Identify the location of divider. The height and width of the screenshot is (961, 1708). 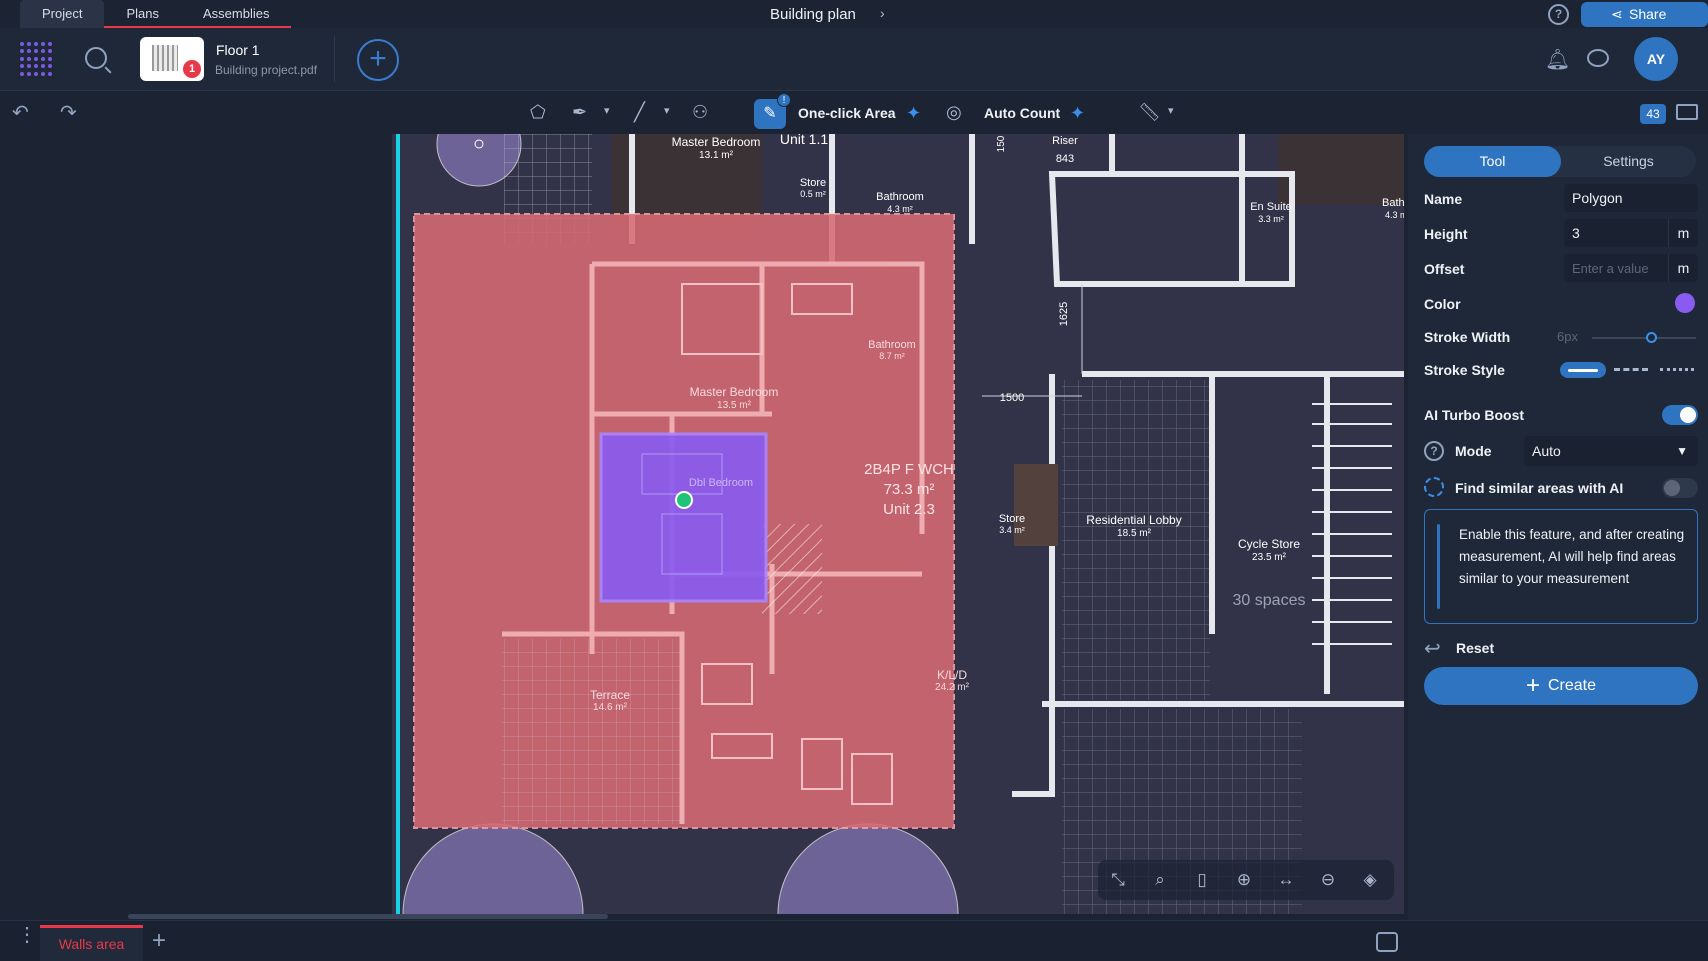
(334, 59).